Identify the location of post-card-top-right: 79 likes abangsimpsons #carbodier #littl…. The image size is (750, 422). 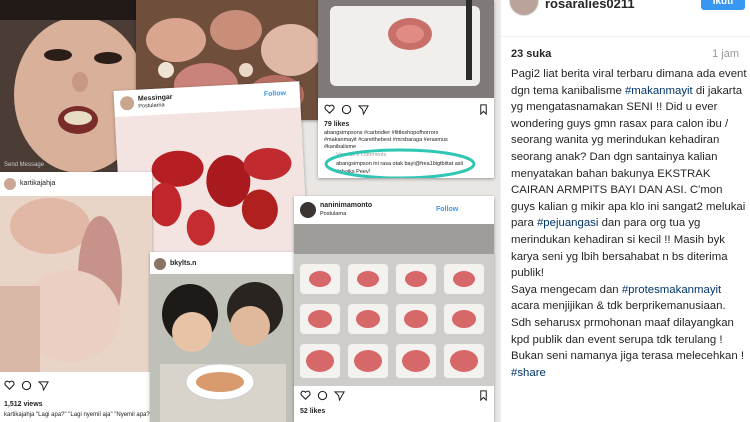
(406, 89).